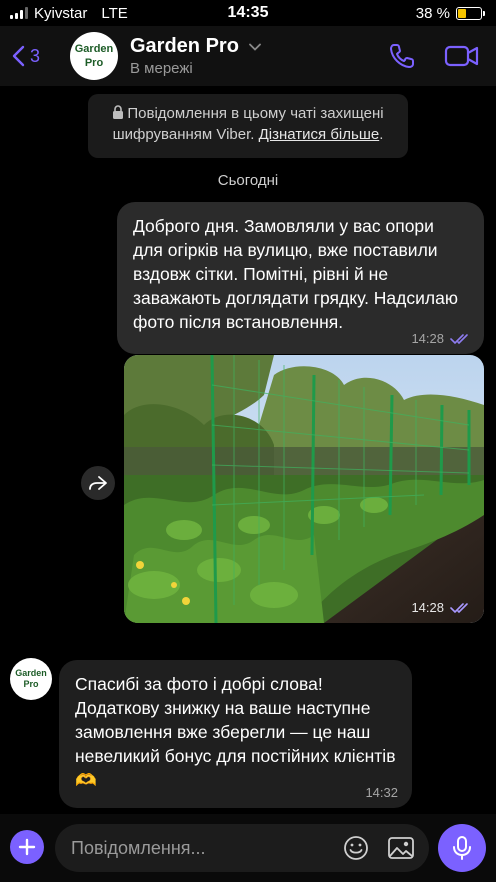 This screenshot has height=882, width=496. I want to click on logo-text-line2: Pro, so click(94, 63).